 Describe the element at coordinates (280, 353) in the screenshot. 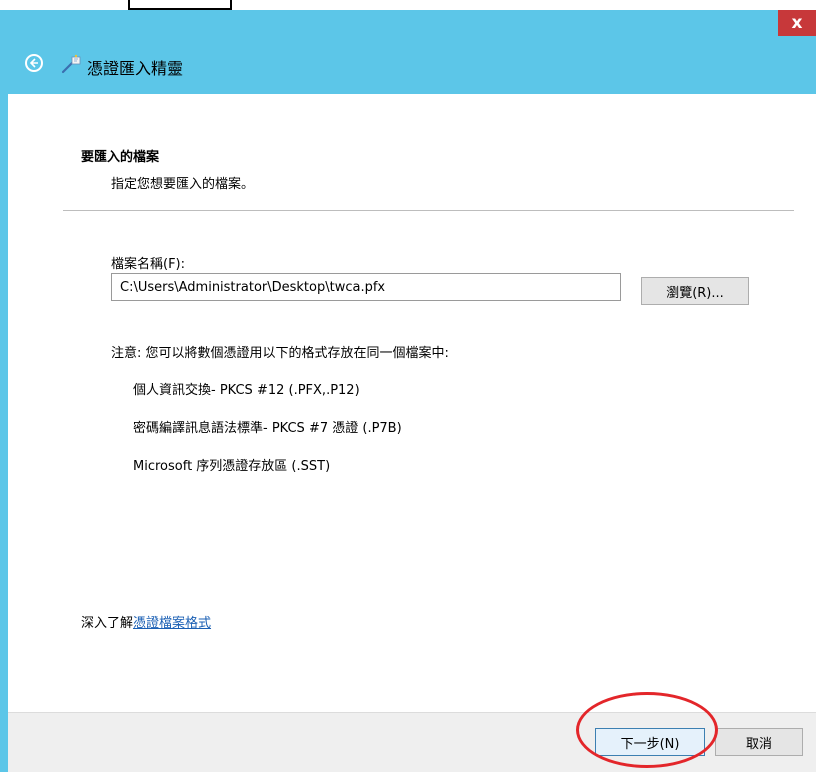

I see `format-note: 注意: 您可以將數個憑證用以下的格式存放在同一個檔案中:` at that location.